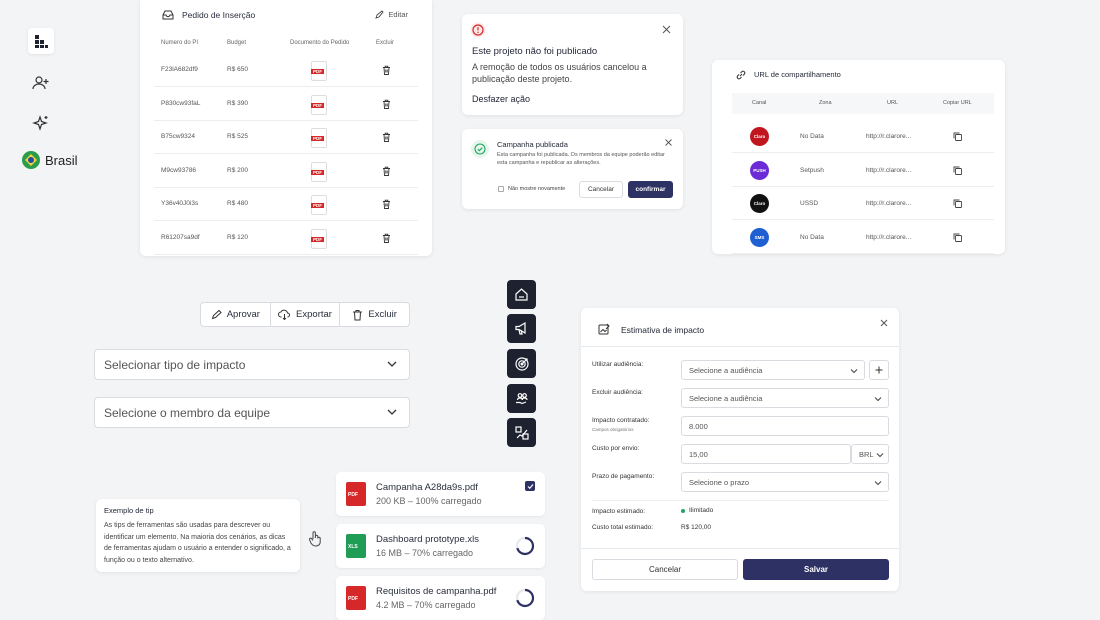  Describe the element at coordinates (286, 171) in the screenshot. I see `table-row: M9cw93786 R$ 200` at that location.